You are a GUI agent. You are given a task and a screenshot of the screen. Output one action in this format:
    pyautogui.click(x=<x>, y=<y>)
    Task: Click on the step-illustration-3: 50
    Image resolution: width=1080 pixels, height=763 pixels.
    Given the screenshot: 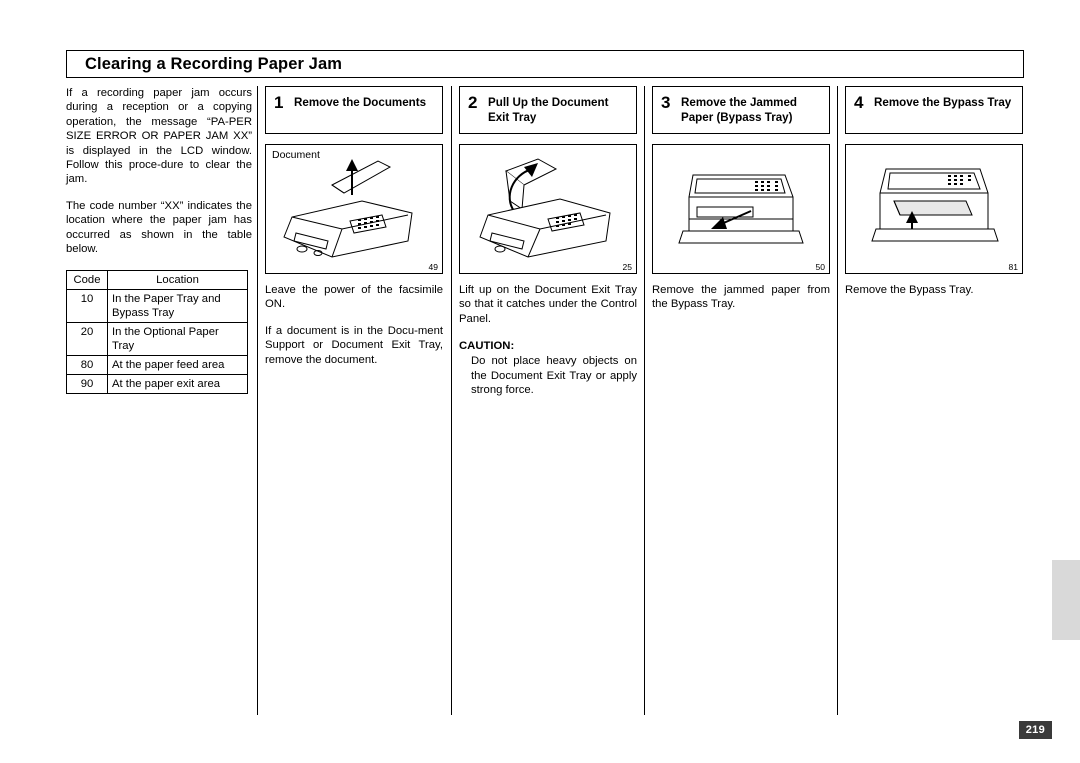 What is the action you would take?
    pyautogui.click(x=741, y=209)
    